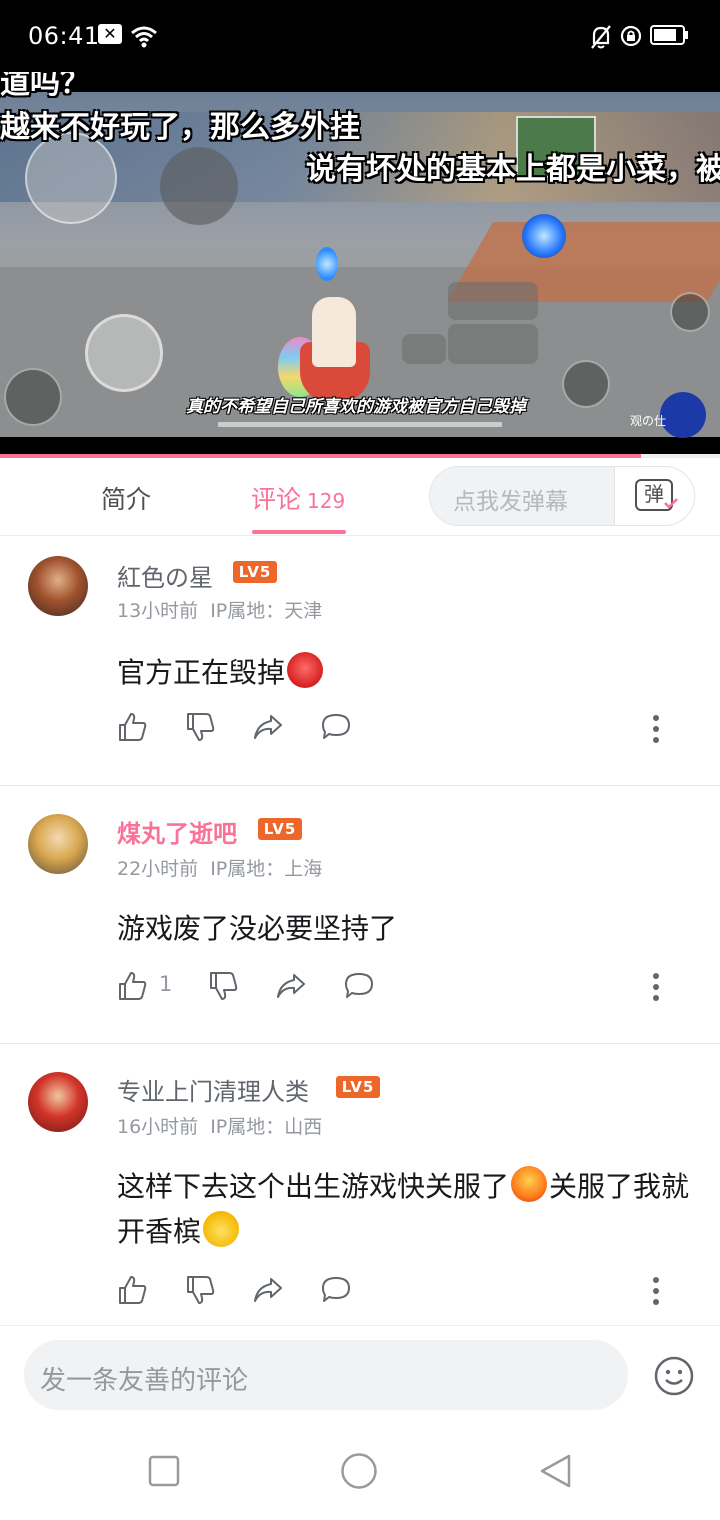  Describe the element at coordinates (199, 186) in the screenshot. I see `skill-button-icon` at that location.